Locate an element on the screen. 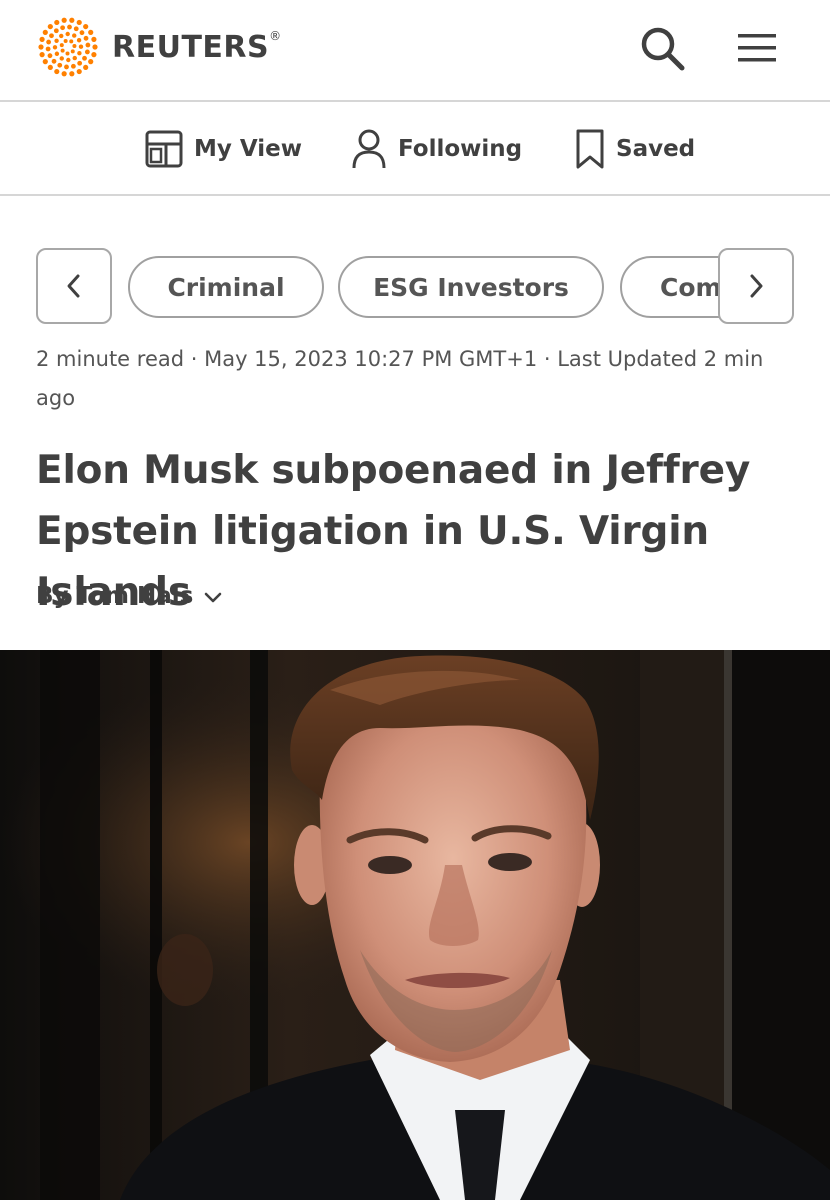 This screenshot has width=830, height=1200. search-button is located at coordinates (663, 49).